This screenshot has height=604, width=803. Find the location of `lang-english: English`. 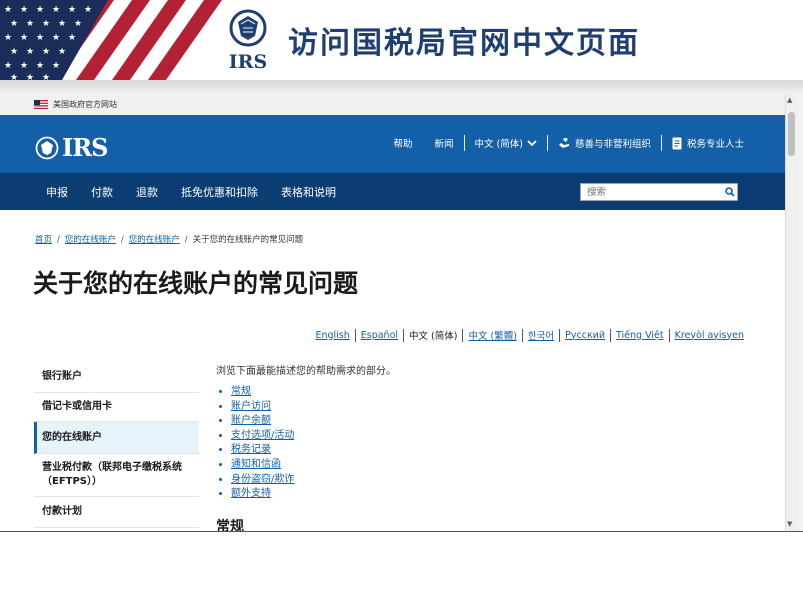

lang-english: English is located at coordinates (332, 335).